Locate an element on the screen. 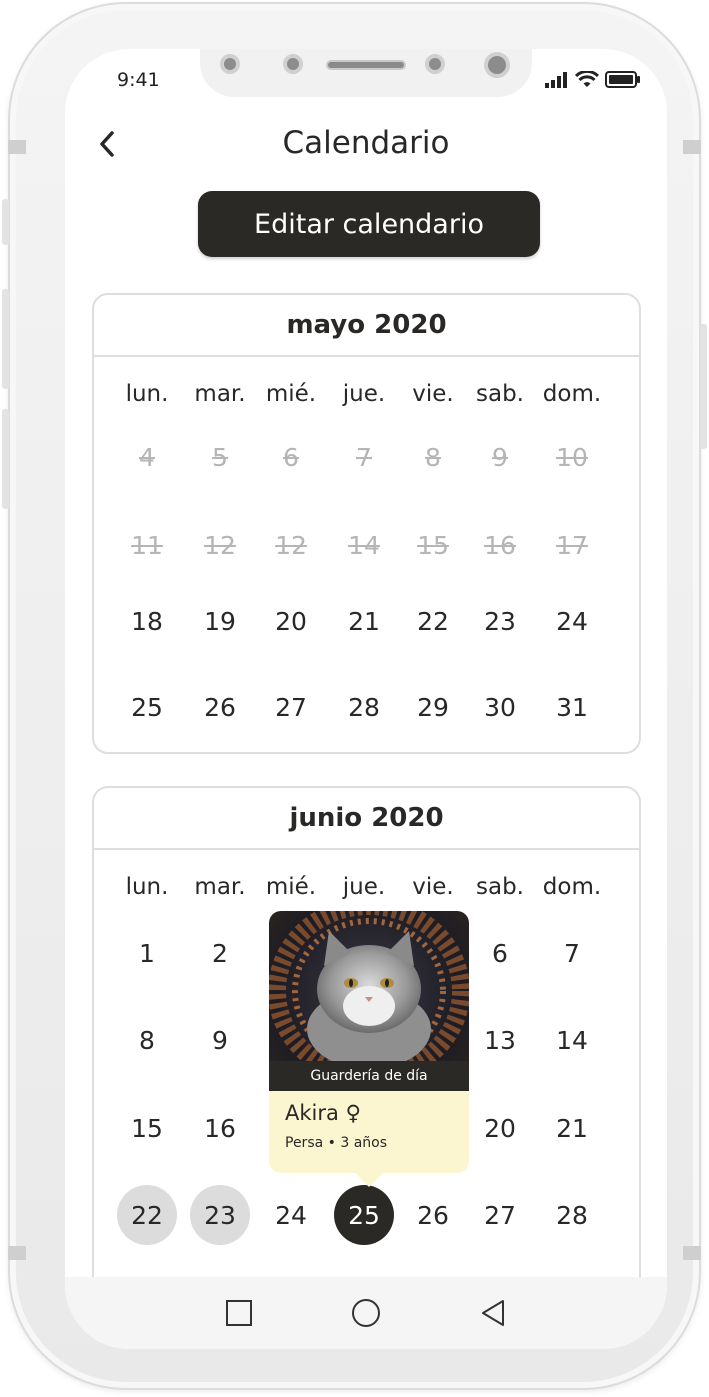  wifi-icon is located at coordinates (587, 79).